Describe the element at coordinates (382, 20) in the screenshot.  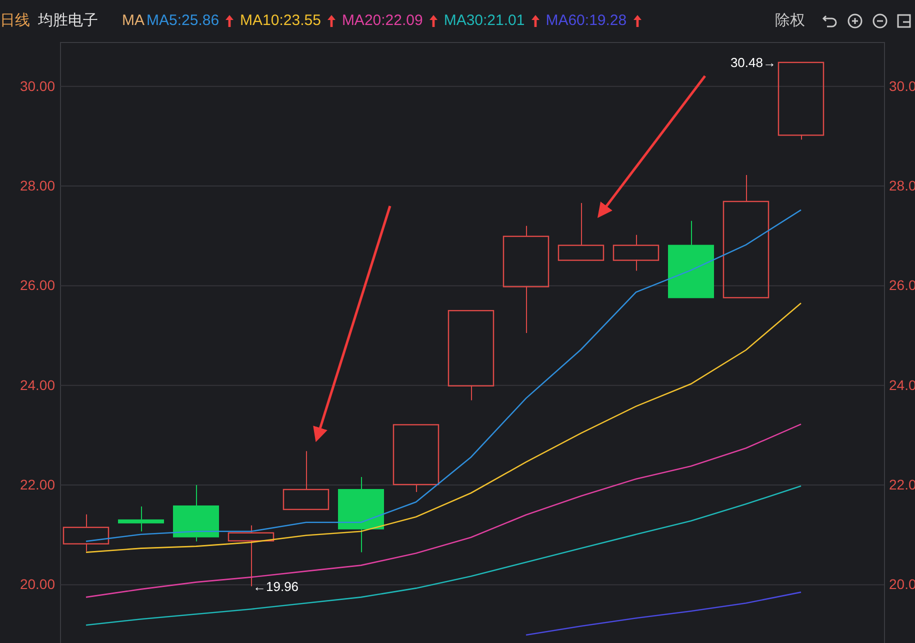
I see `ma-value: MA20:22.09` at that location.